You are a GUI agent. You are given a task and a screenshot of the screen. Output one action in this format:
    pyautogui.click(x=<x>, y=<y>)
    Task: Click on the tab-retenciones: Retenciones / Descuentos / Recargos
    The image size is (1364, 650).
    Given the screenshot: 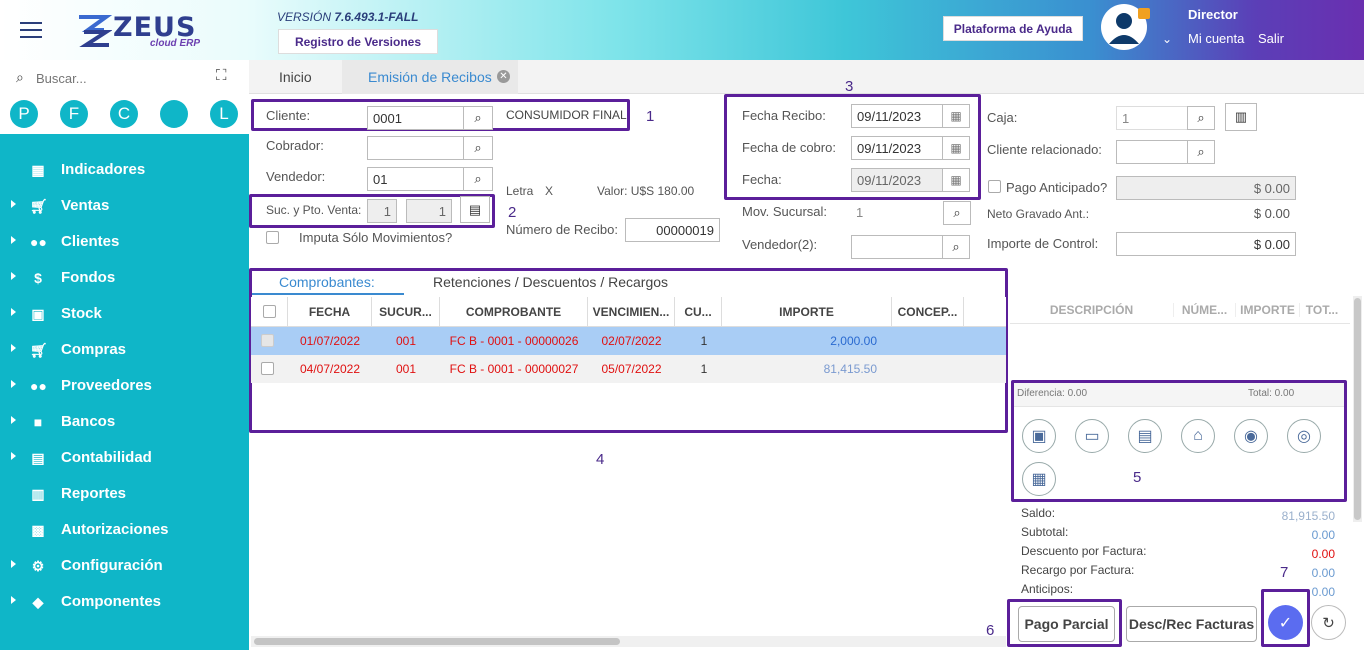 What is the action you would take?
    pyautogui.click(x=550, y=282)
    